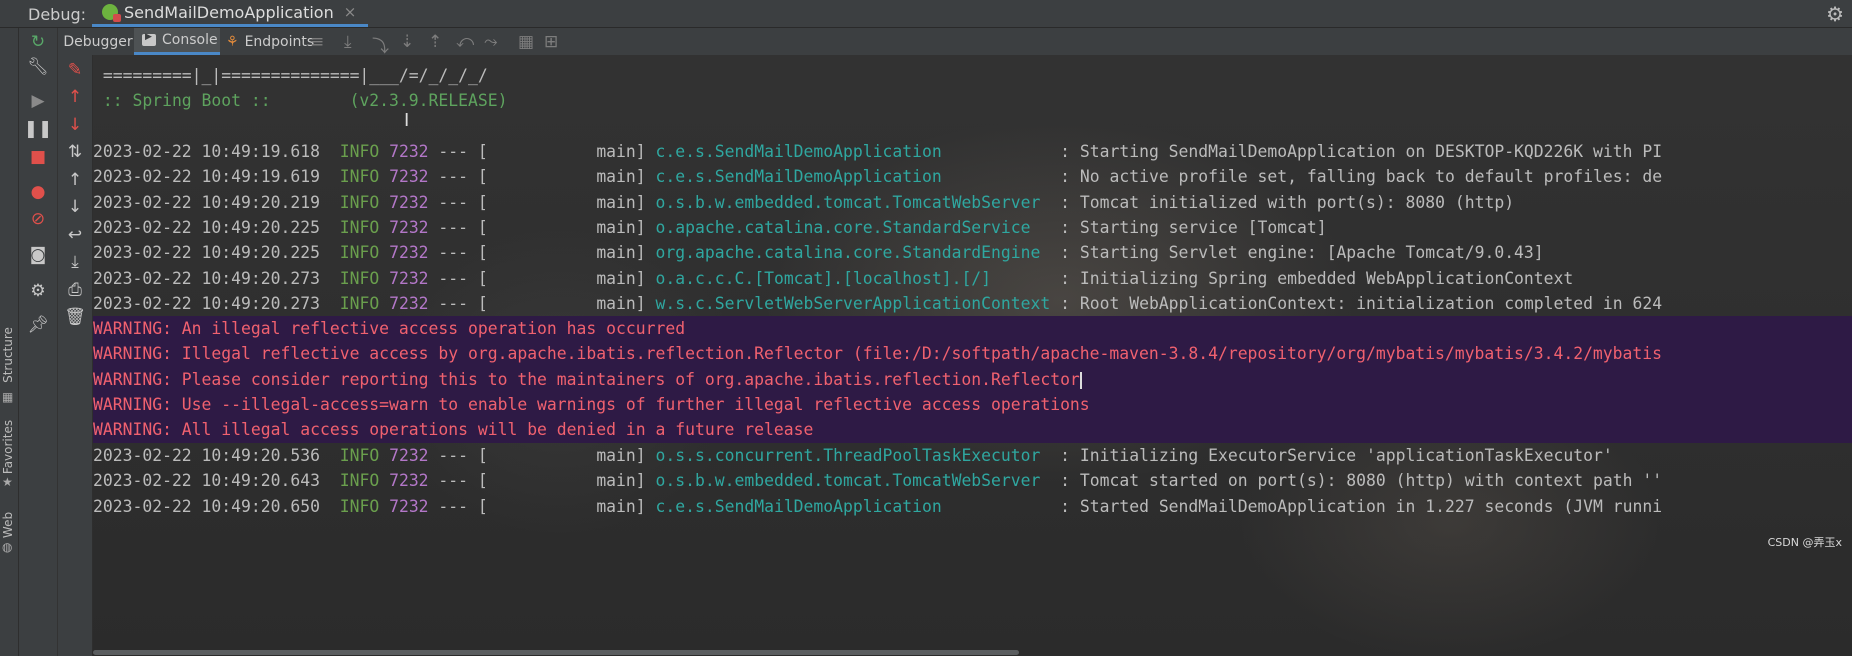 Image resolution: width=1852 pixels, height=656 pixels. I want to click on tab-console: Console, so click(177, 41).